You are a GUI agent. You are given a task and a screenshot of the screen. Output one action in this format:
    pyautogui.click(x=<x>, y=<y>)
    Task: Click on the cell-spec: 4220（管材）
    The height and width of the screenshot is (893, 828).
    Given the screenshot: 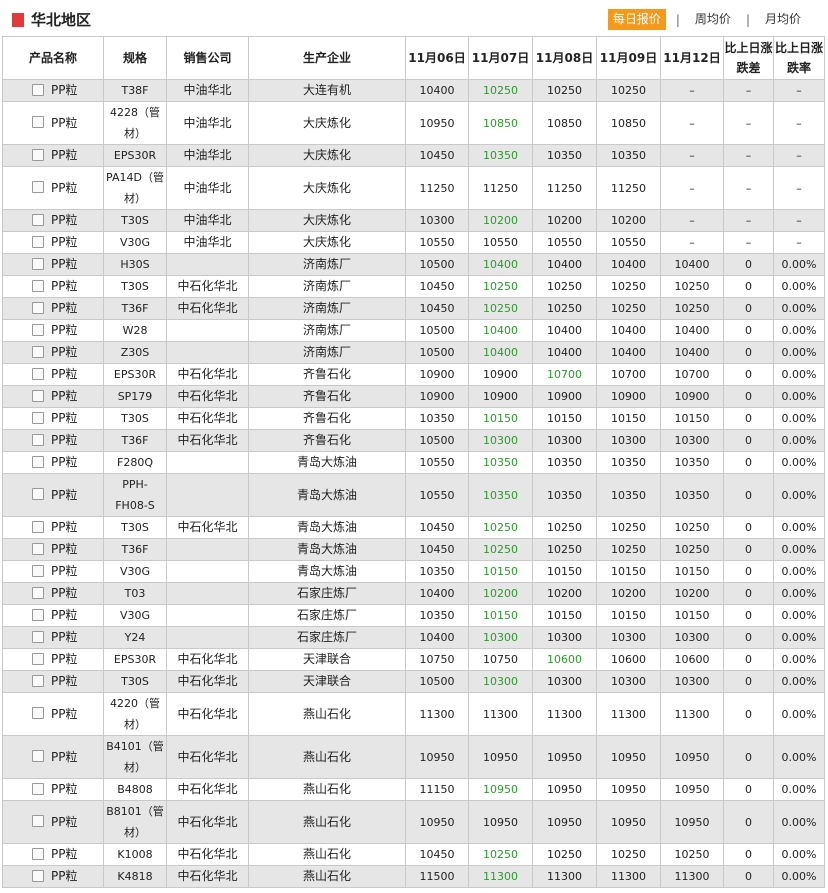 What is the action you would take?
    pyautogui.click(x=135, y=714)
    